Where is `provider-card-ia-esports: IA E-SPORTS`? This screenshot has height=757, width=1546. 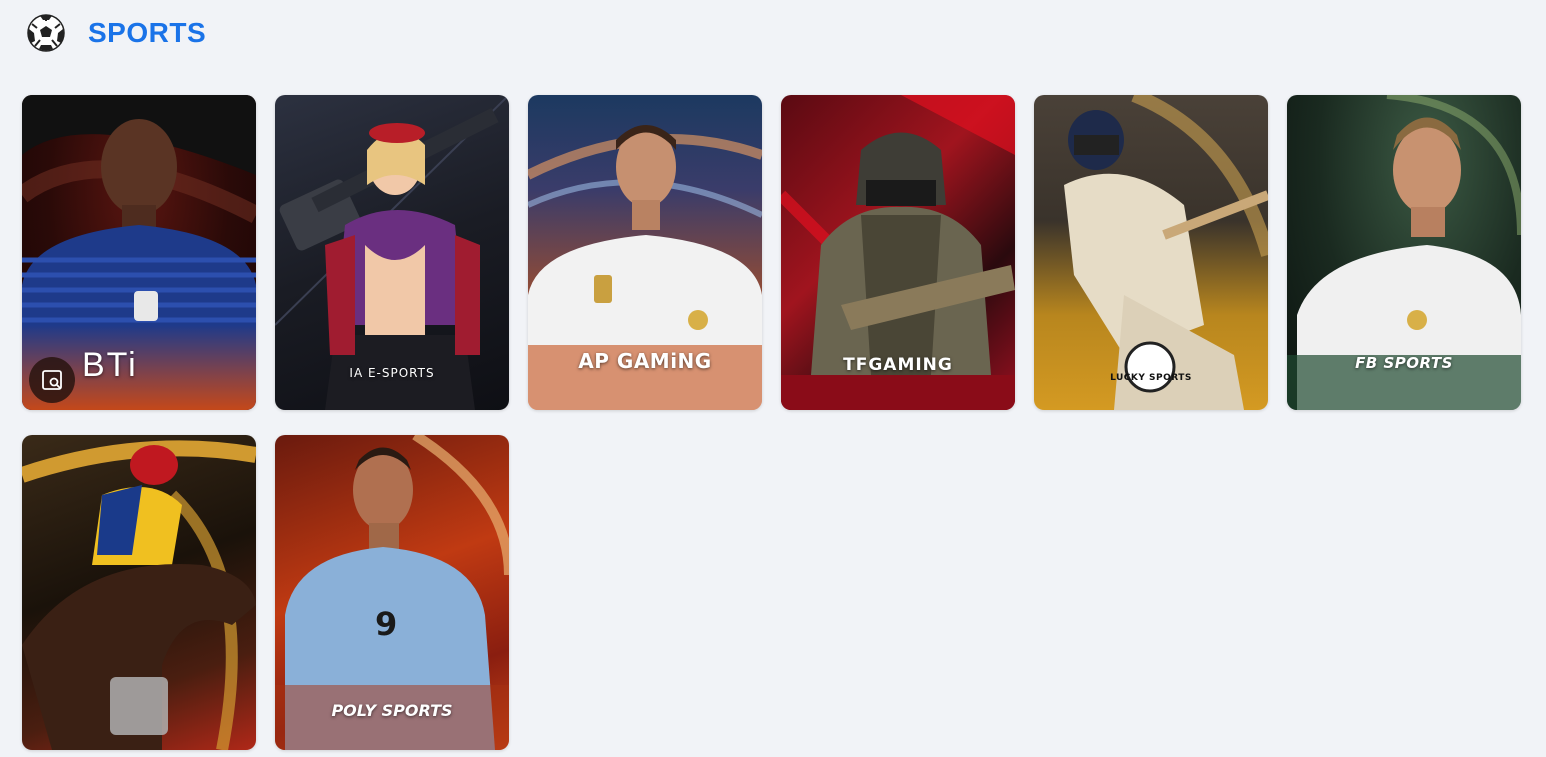 provider-card-ia-esports: IA E-SPORTS is located at coordinates (392, 252).